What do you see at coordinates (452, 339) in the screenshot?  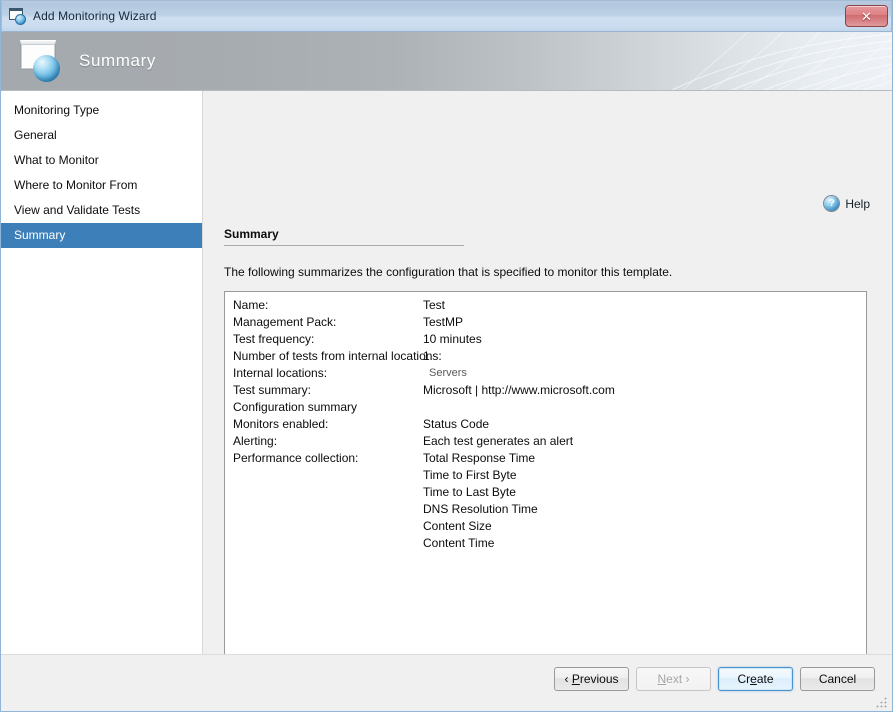 I see `summary-row-value: 10 minutes` at bounding box center [452, 339].